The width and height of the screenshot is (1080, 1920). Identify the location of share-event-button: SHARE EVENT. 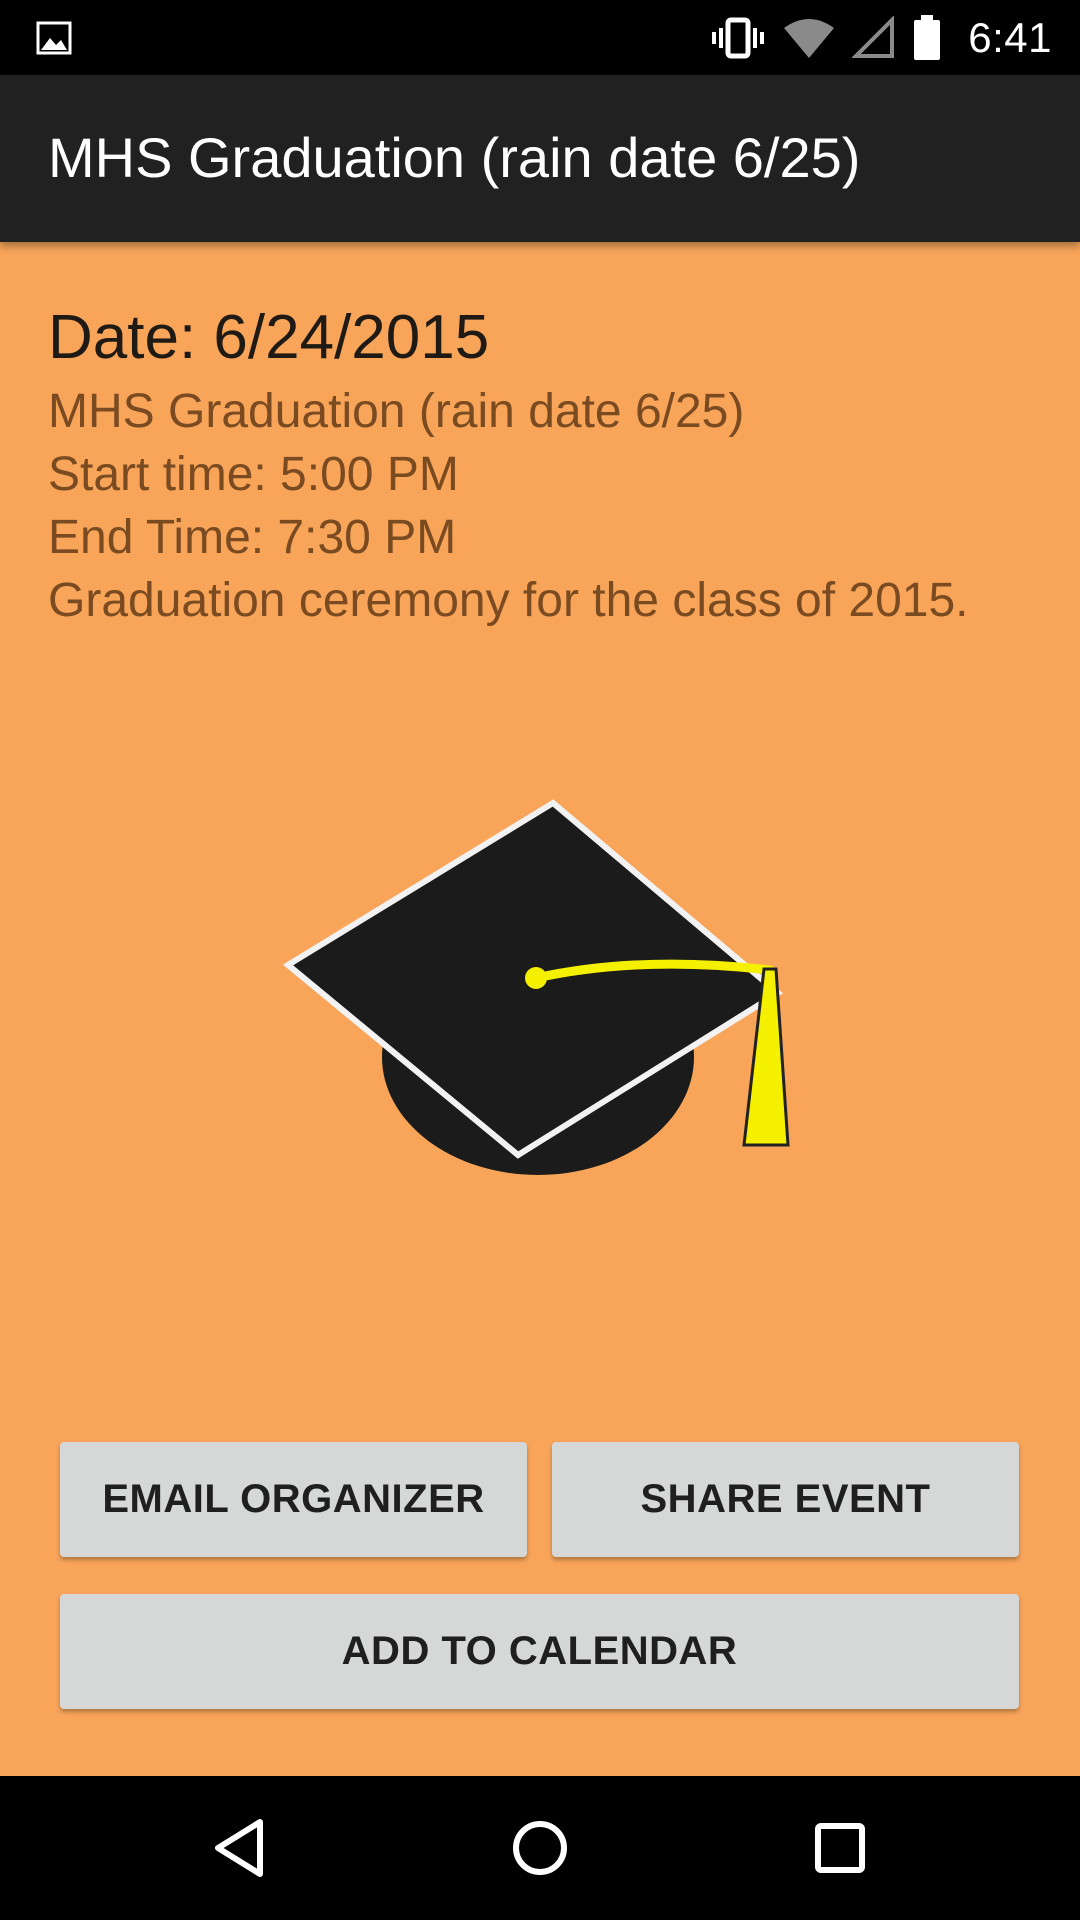
(785, 1499).